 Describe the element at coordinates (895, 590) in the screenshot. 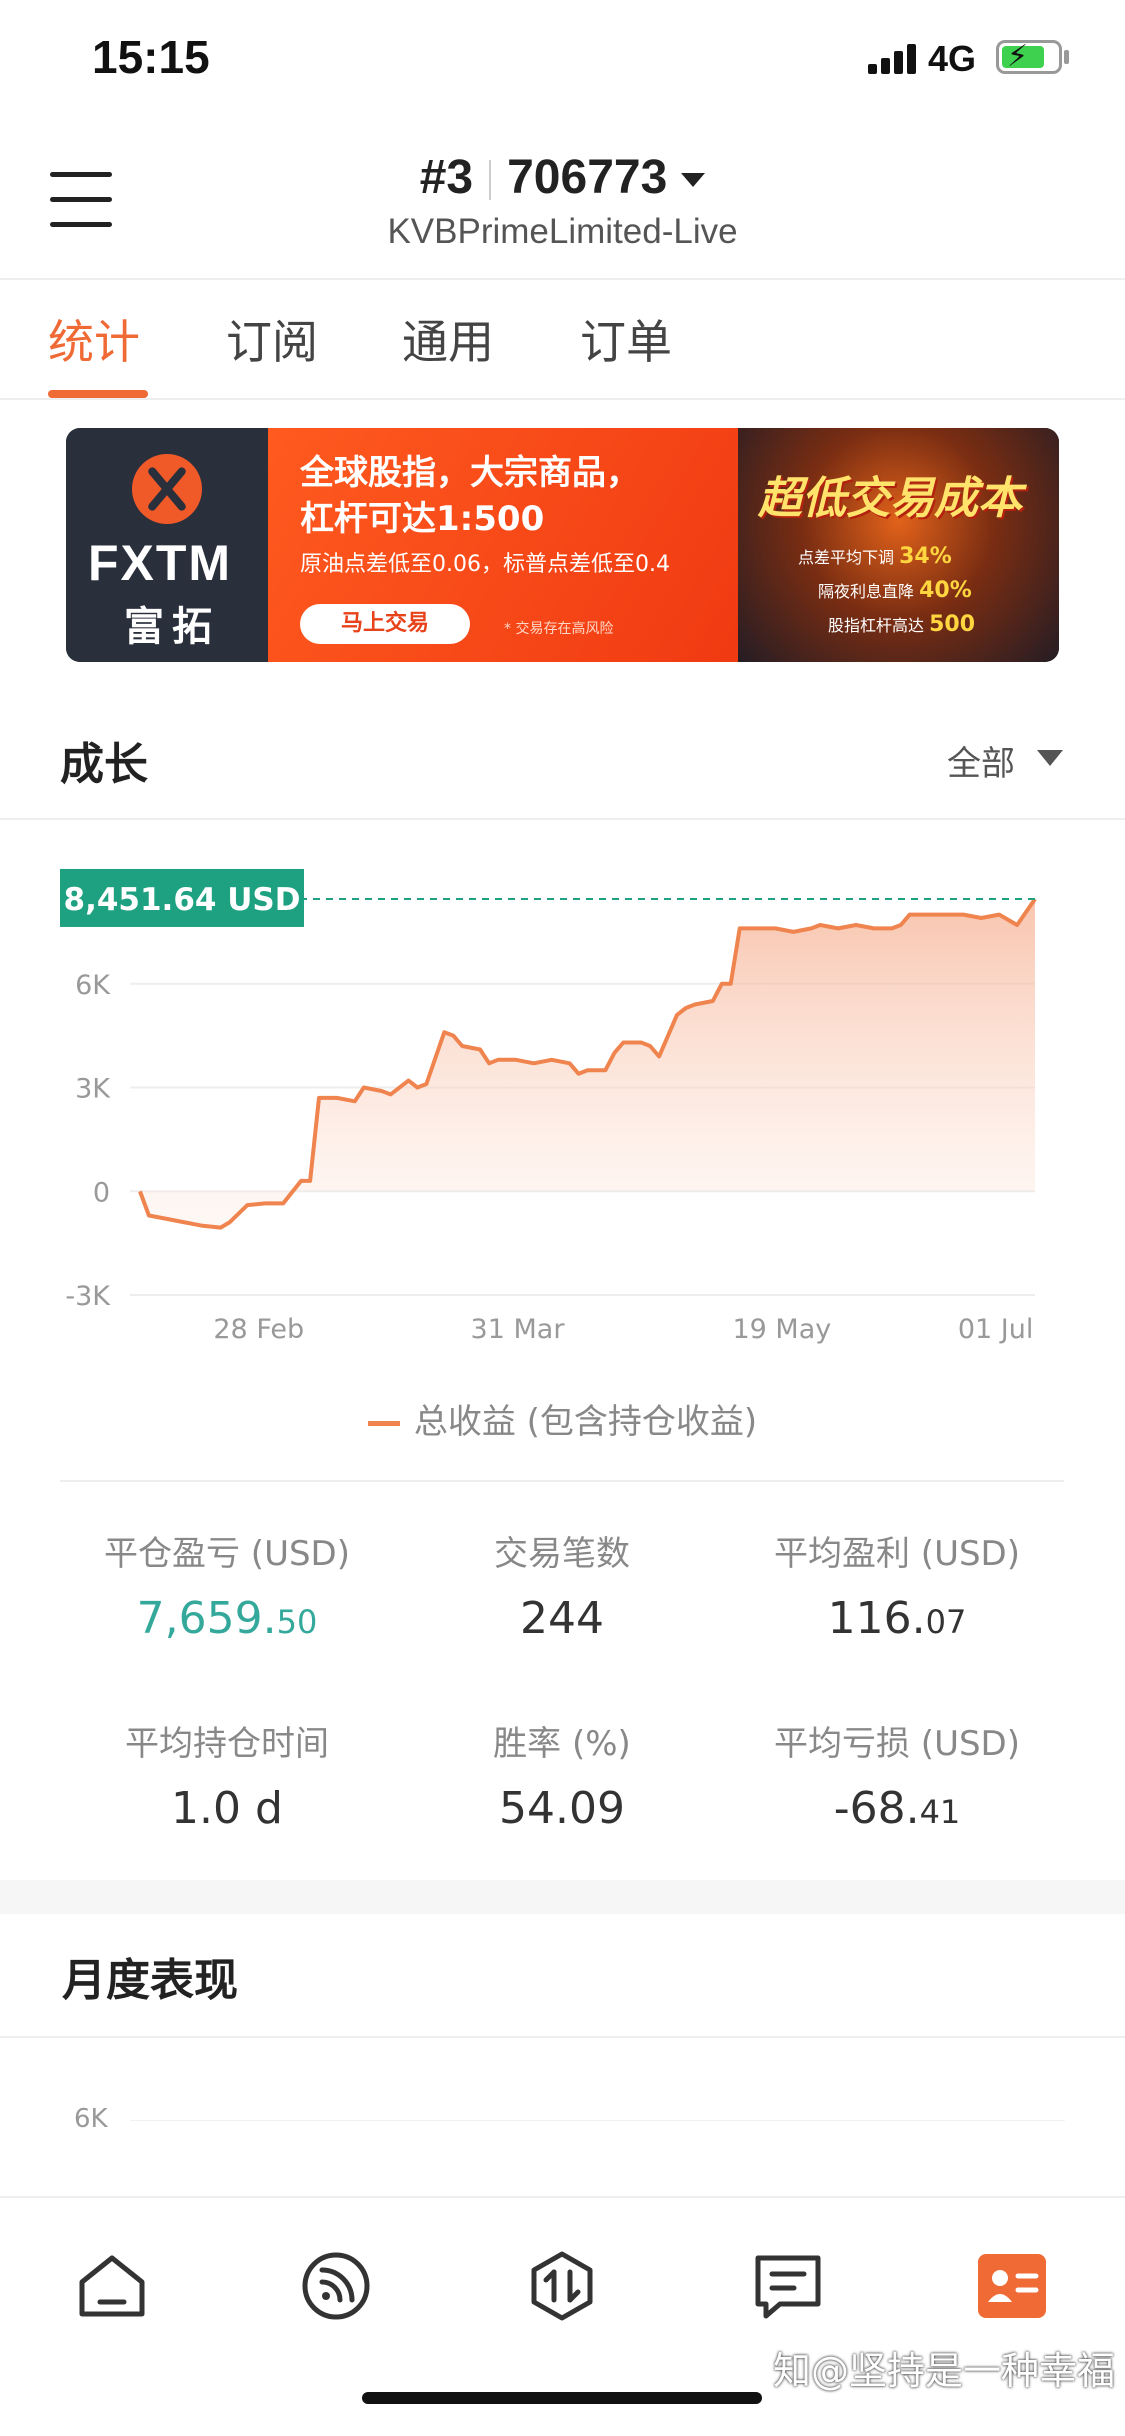

I see `promo-point: 隔夜利息直降 40%` at that location.